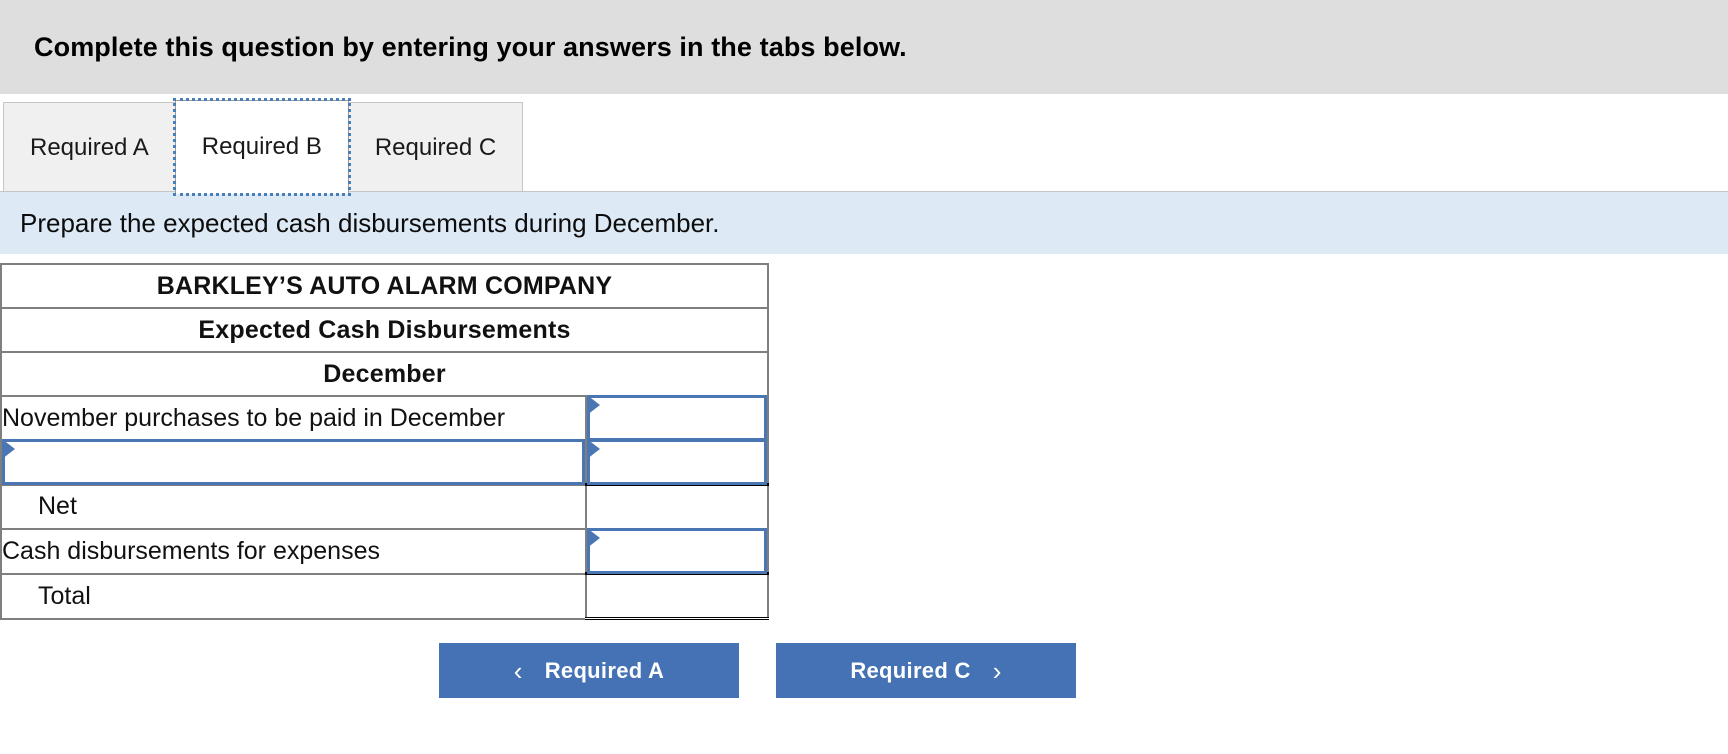  I want to click on table-row, so click(384, 462).